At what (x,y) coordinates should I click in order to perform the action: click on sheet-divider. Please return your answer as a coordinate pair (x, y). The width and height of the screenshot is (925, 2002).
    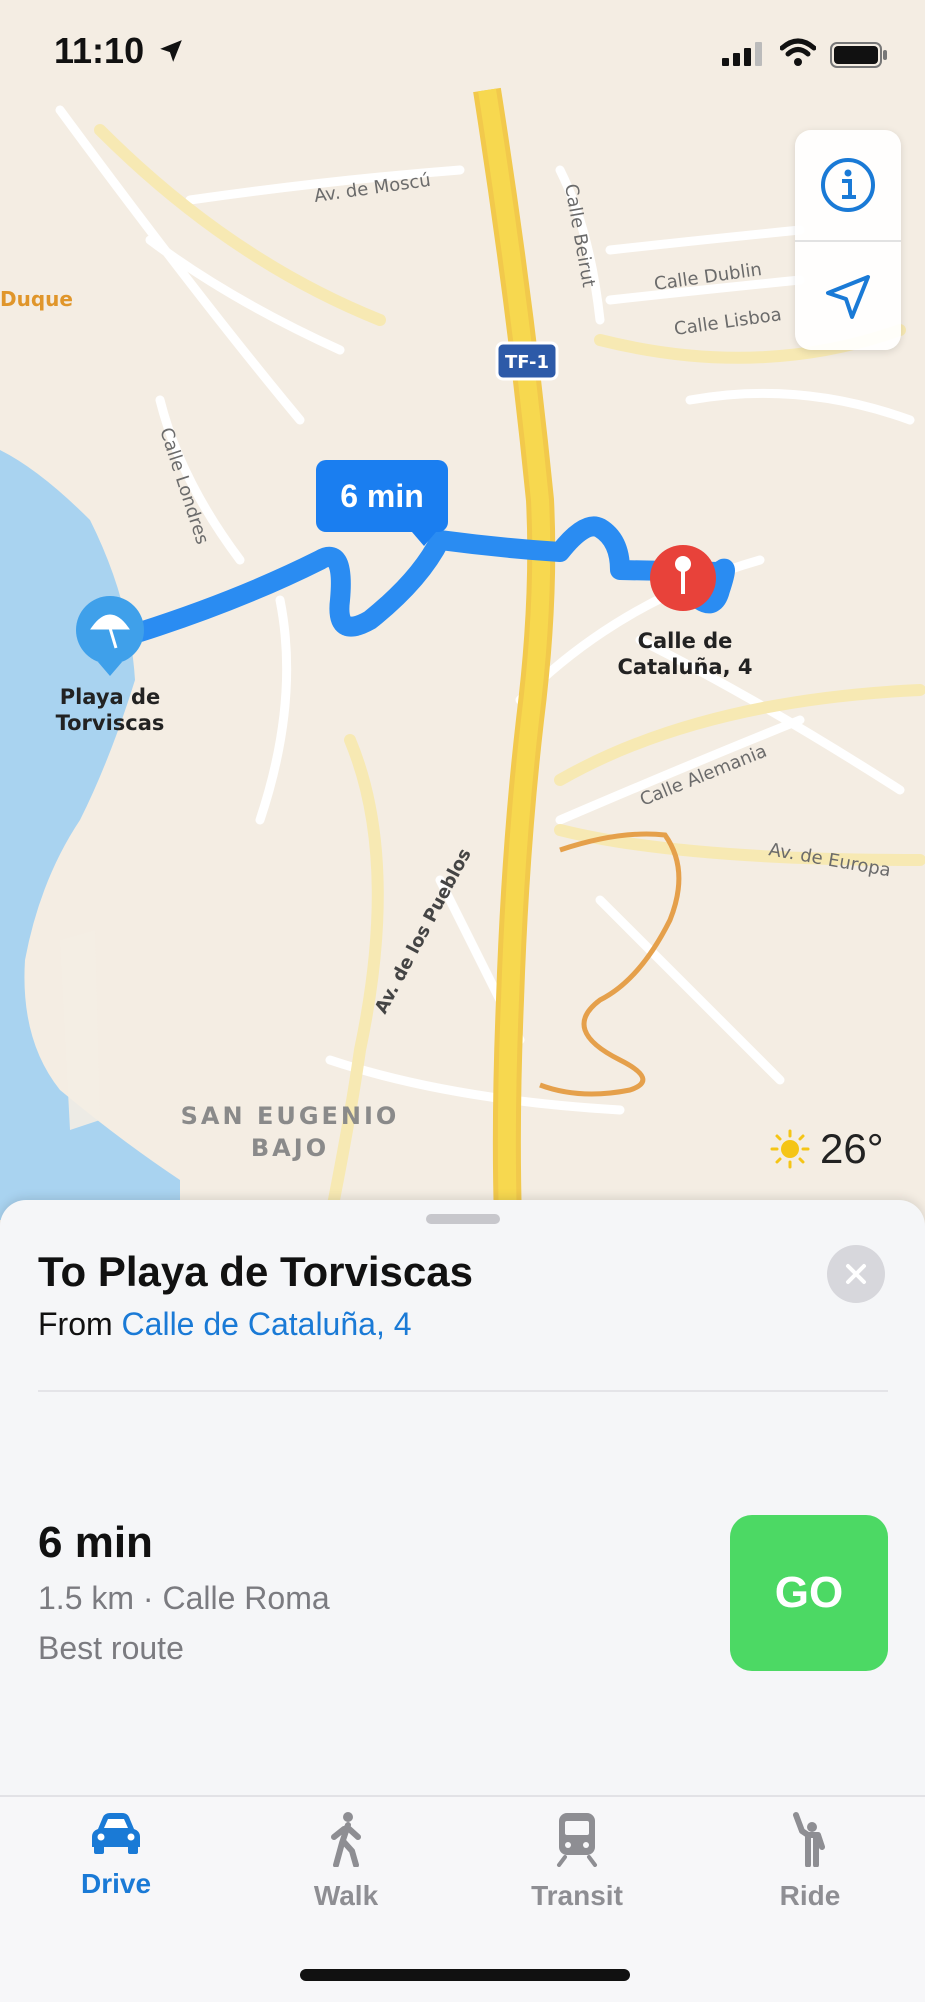
    Looking at the image, I should click on (463, 1391).